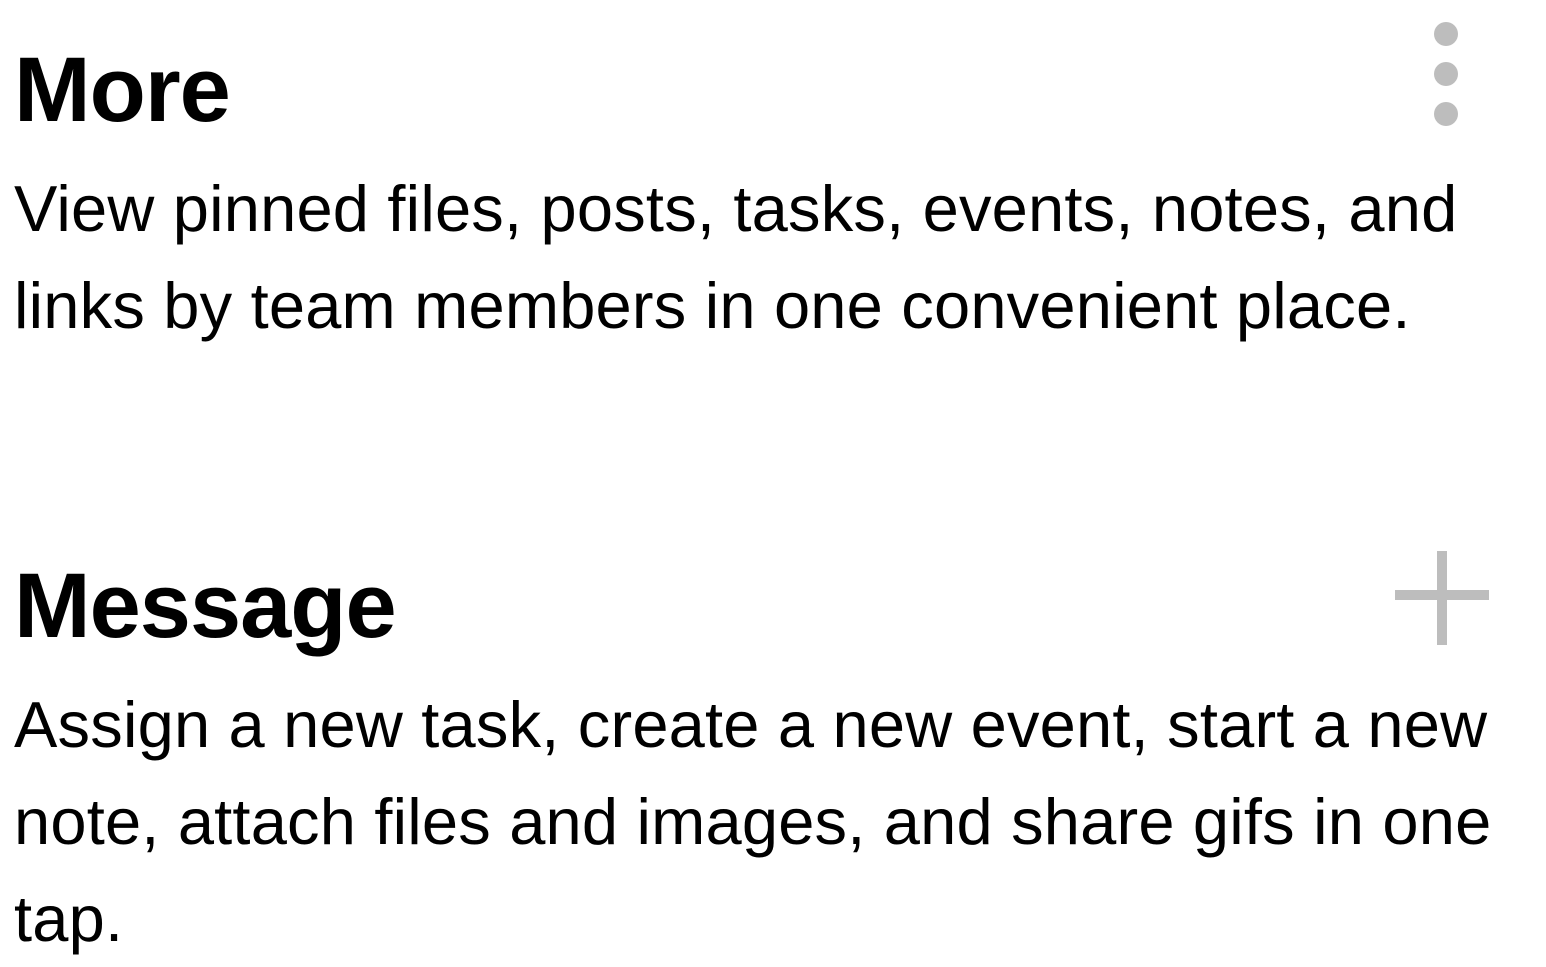  I want to click on more-title: More, so click(122, 90).